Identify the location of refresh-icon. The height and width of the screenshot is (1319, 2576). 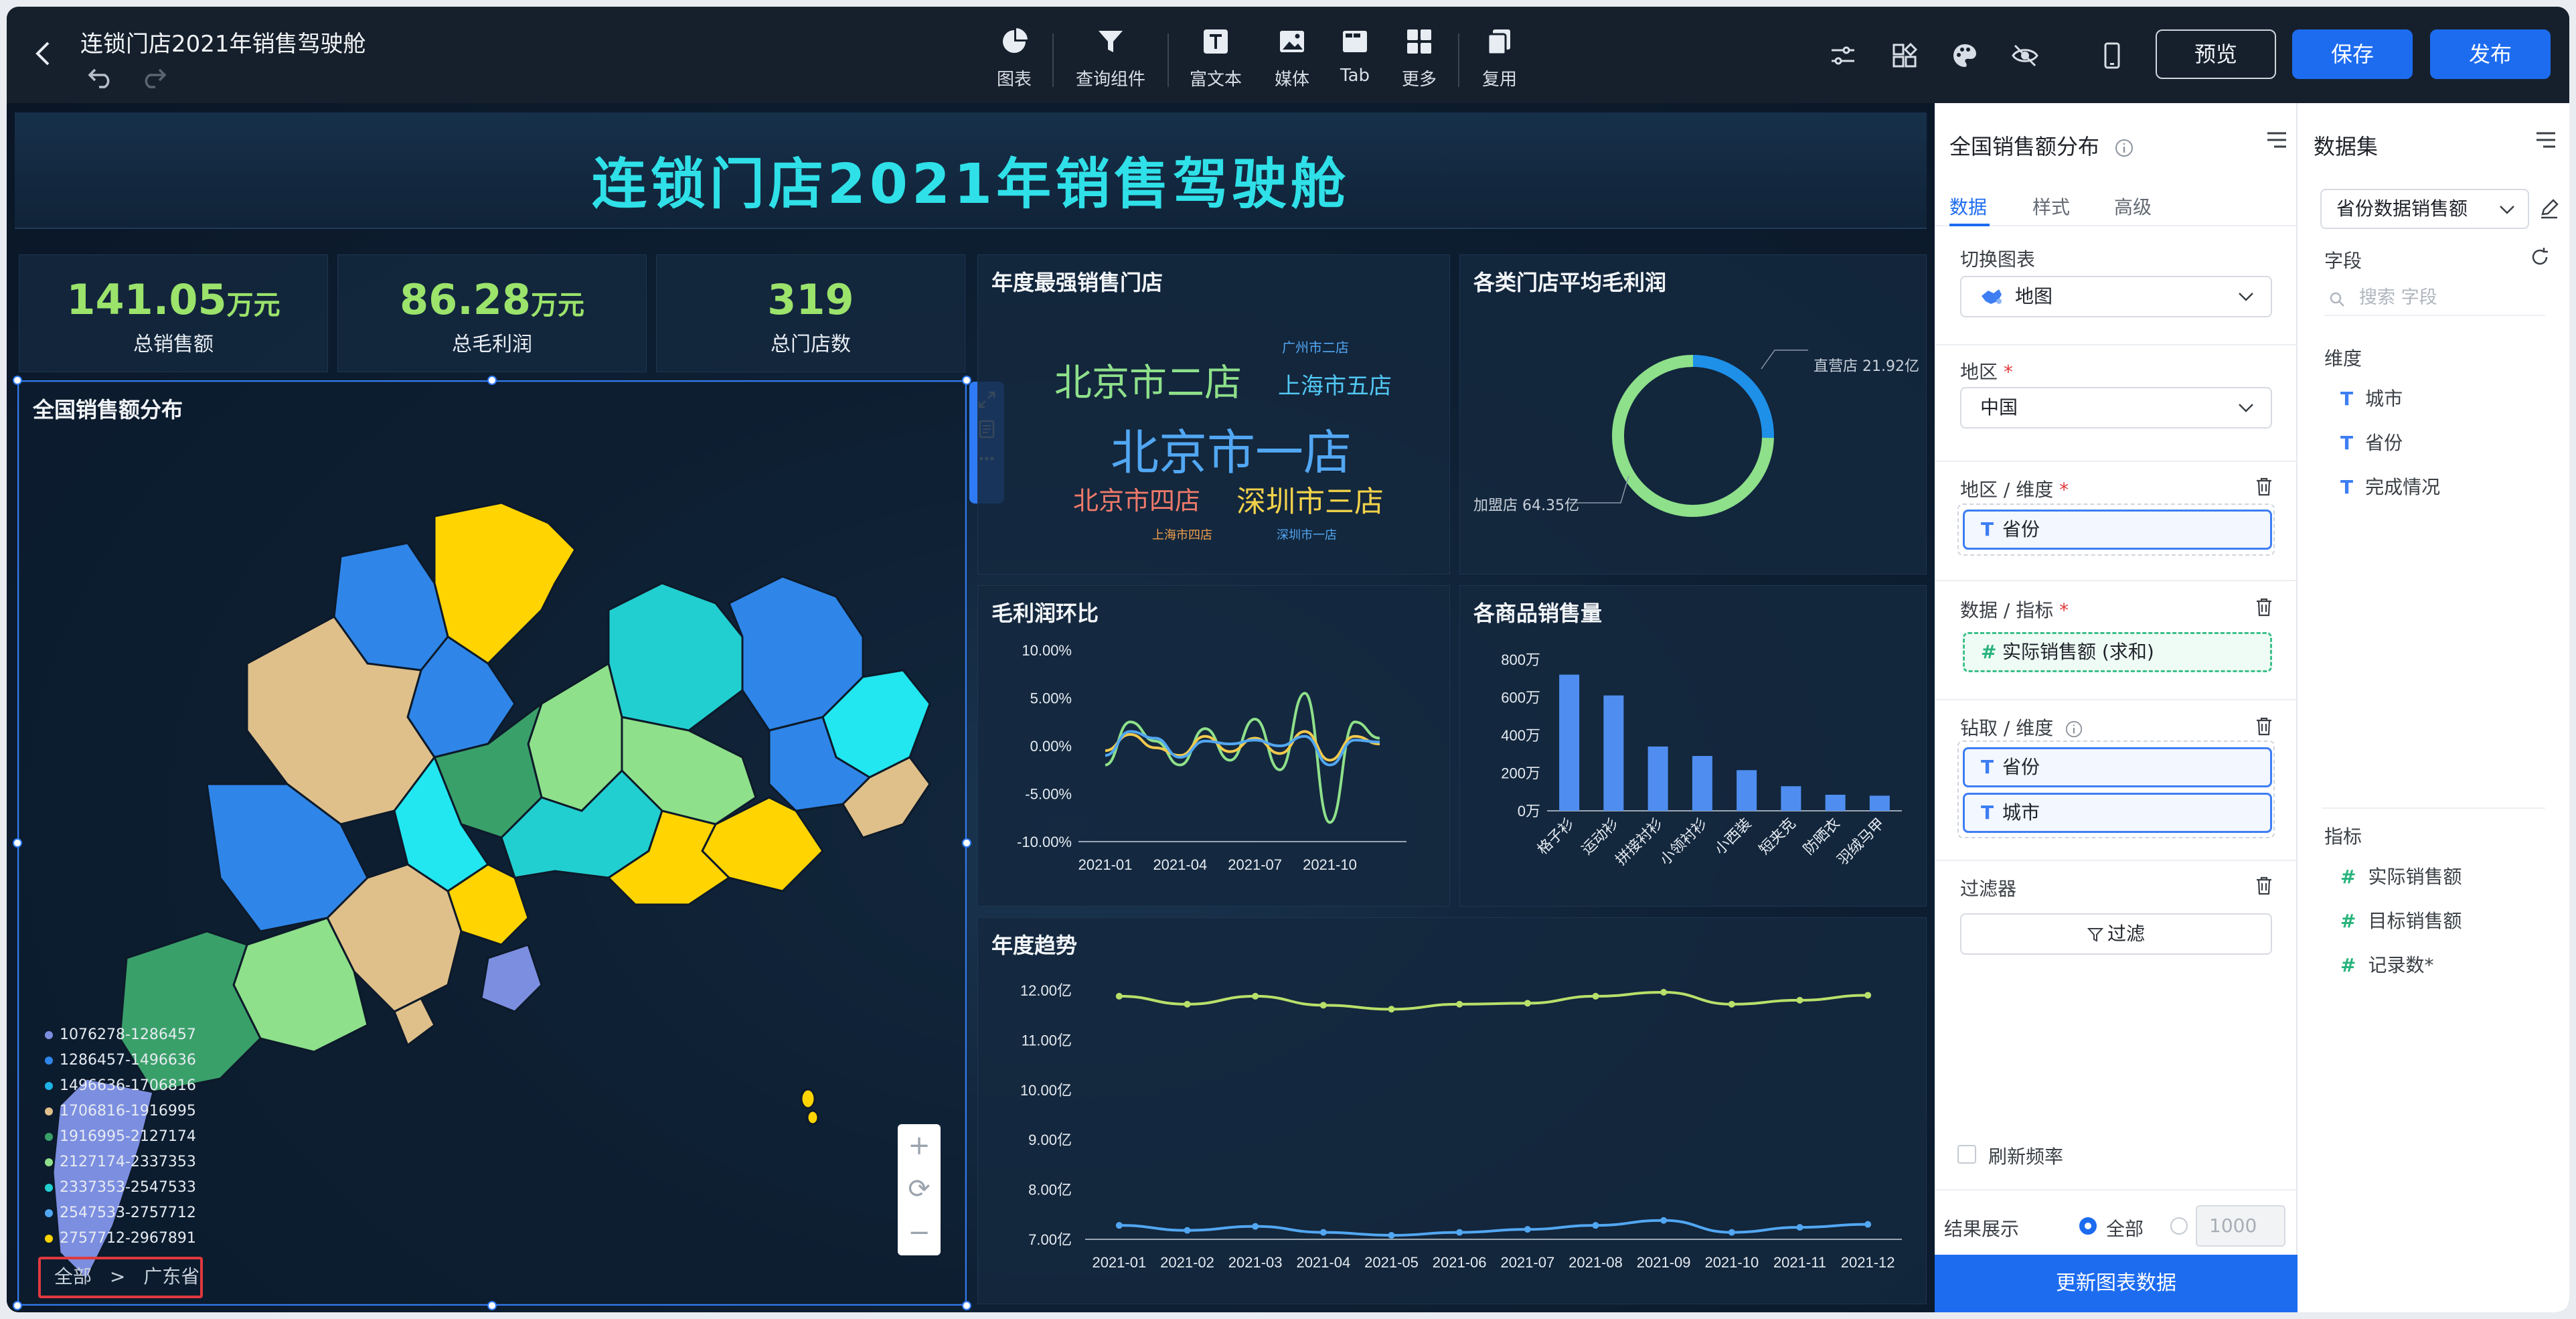
(2540, 257).